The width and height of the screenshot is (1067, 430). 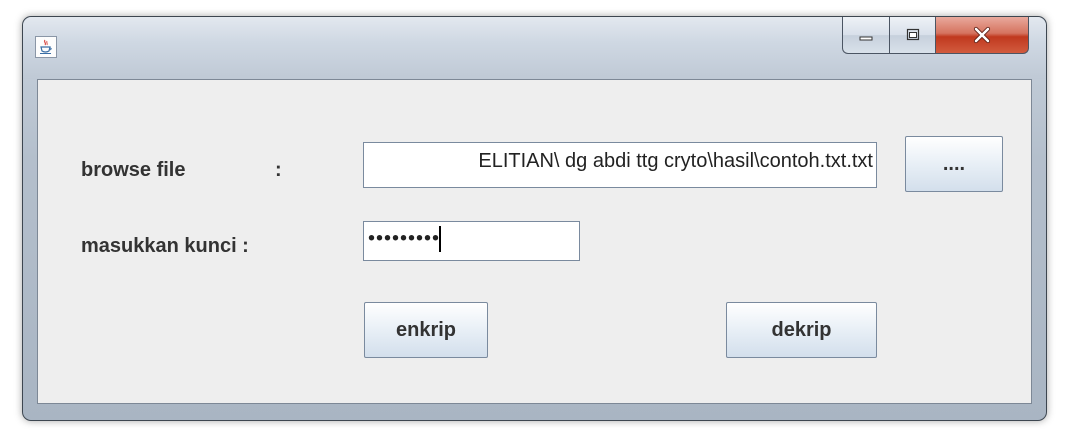 I want to click on close-button, so click(x=982, y=35).